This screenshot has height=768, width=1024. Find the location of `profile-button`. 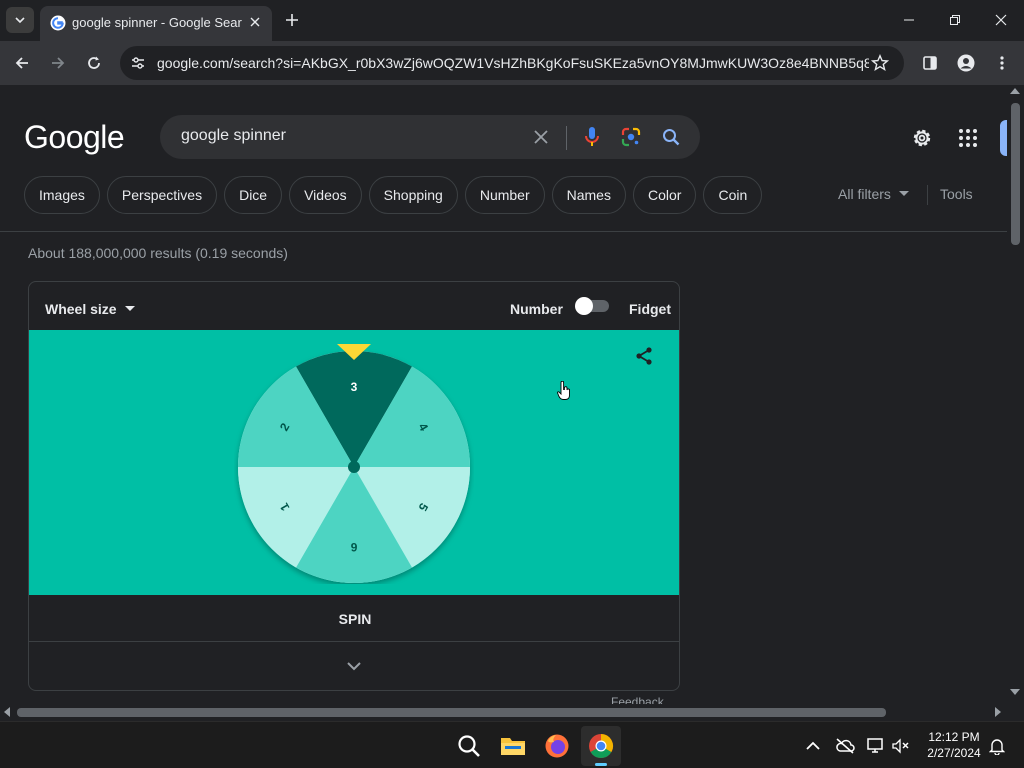

profile-button is located at coordinates (966, 63).